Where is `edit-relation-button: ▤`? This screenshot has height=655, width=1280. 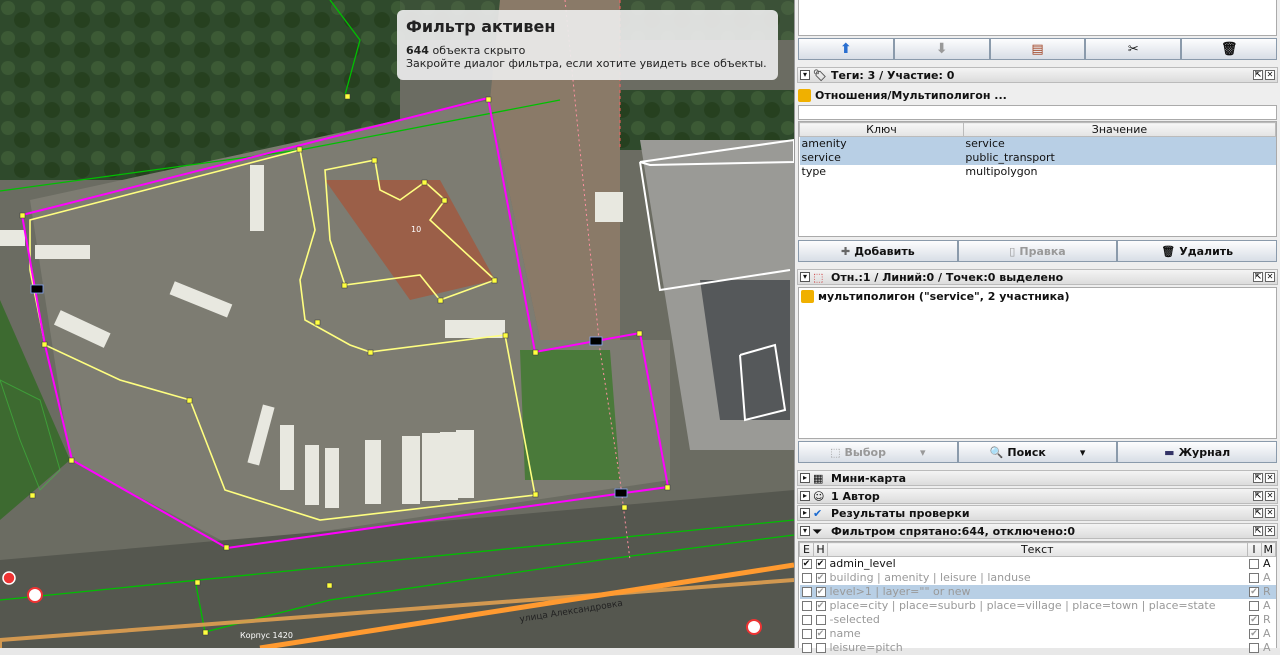
edit-relation-button: ▤ is located at coordinates (1037, 49).